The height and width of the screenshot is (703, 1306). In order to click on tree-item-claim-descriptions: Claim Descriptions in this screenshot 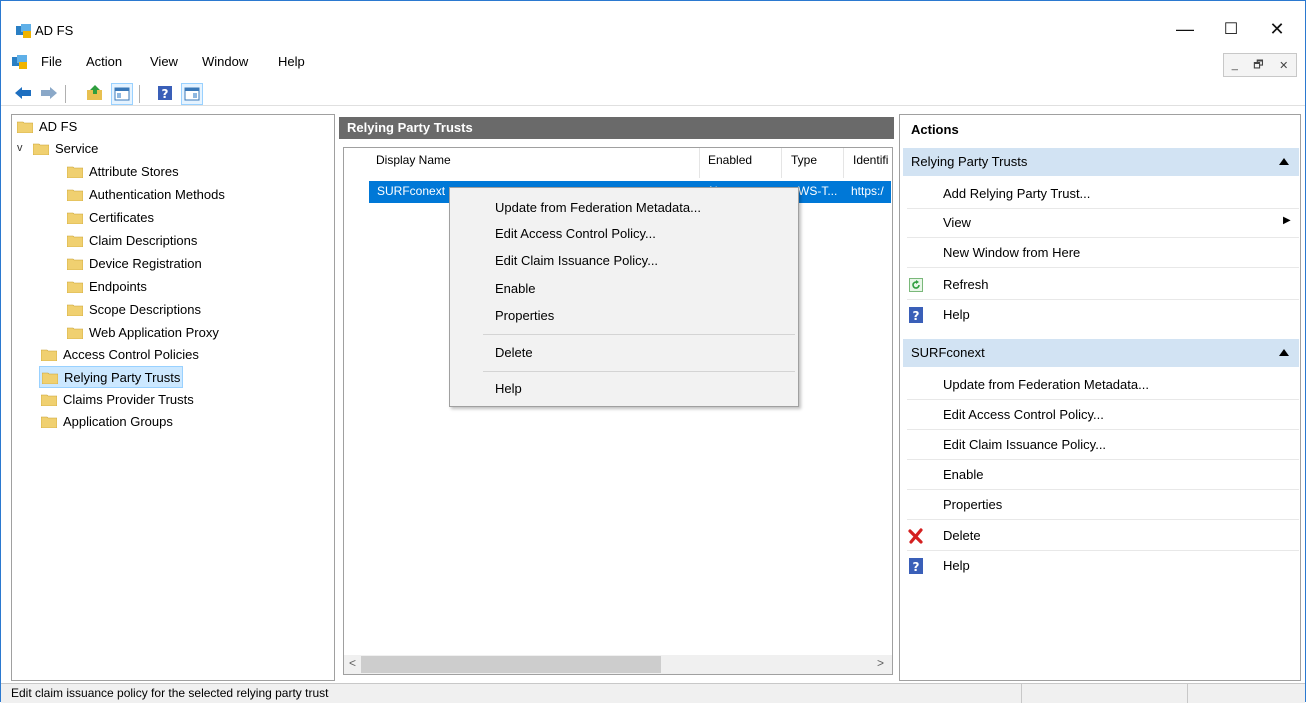, I will do `click(132, 240)`.